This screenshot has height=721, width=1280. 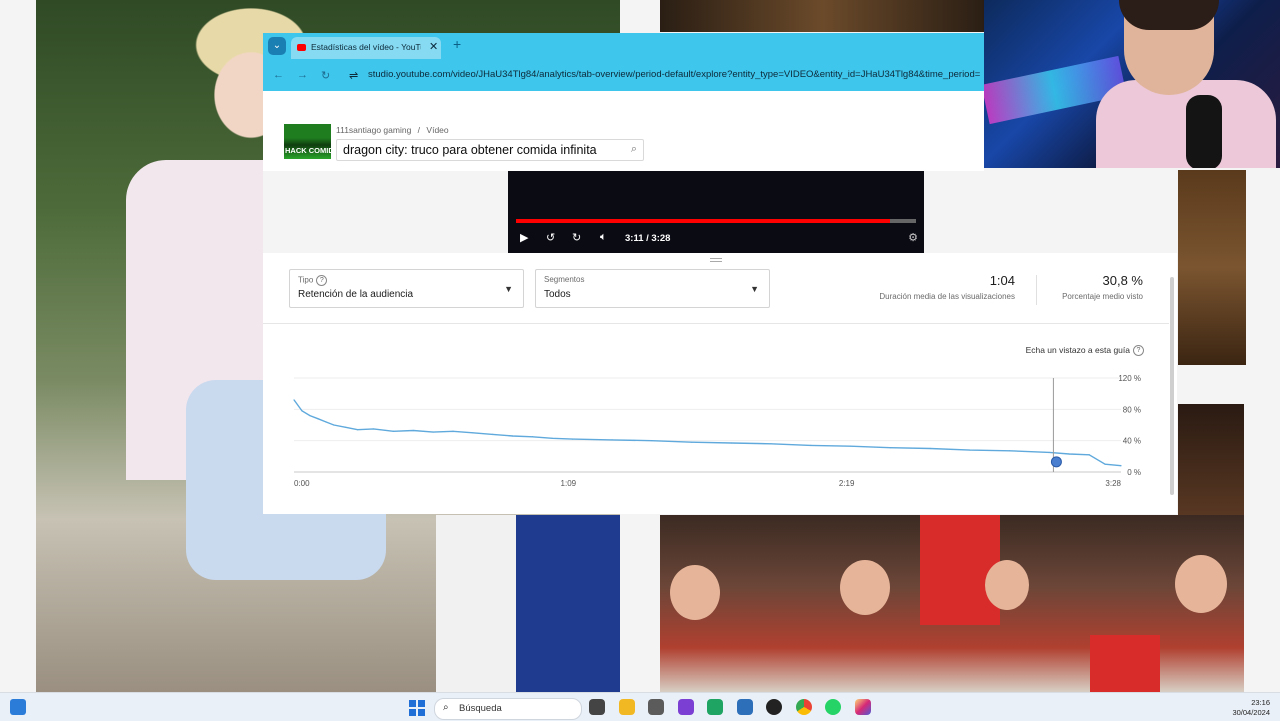 I want to click on progress-bar, so click(x=716, y=221).